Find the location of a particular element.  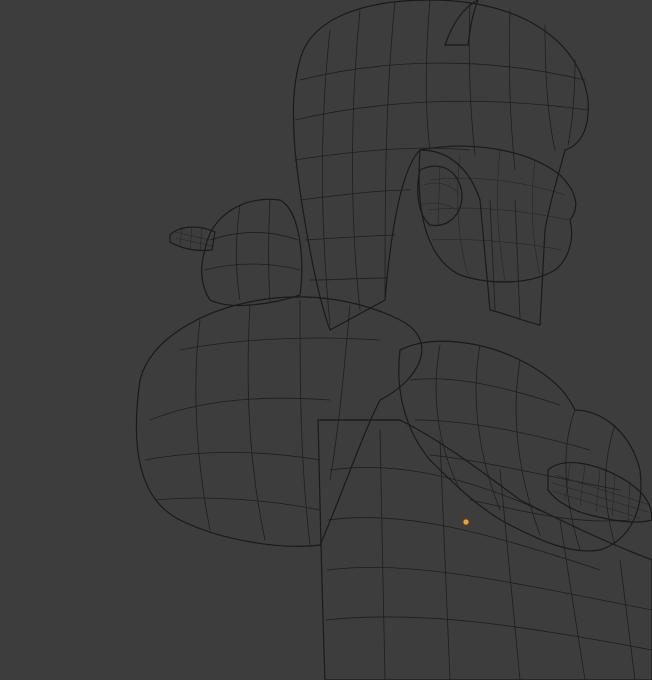

ear is located at coordinates (440, 195).